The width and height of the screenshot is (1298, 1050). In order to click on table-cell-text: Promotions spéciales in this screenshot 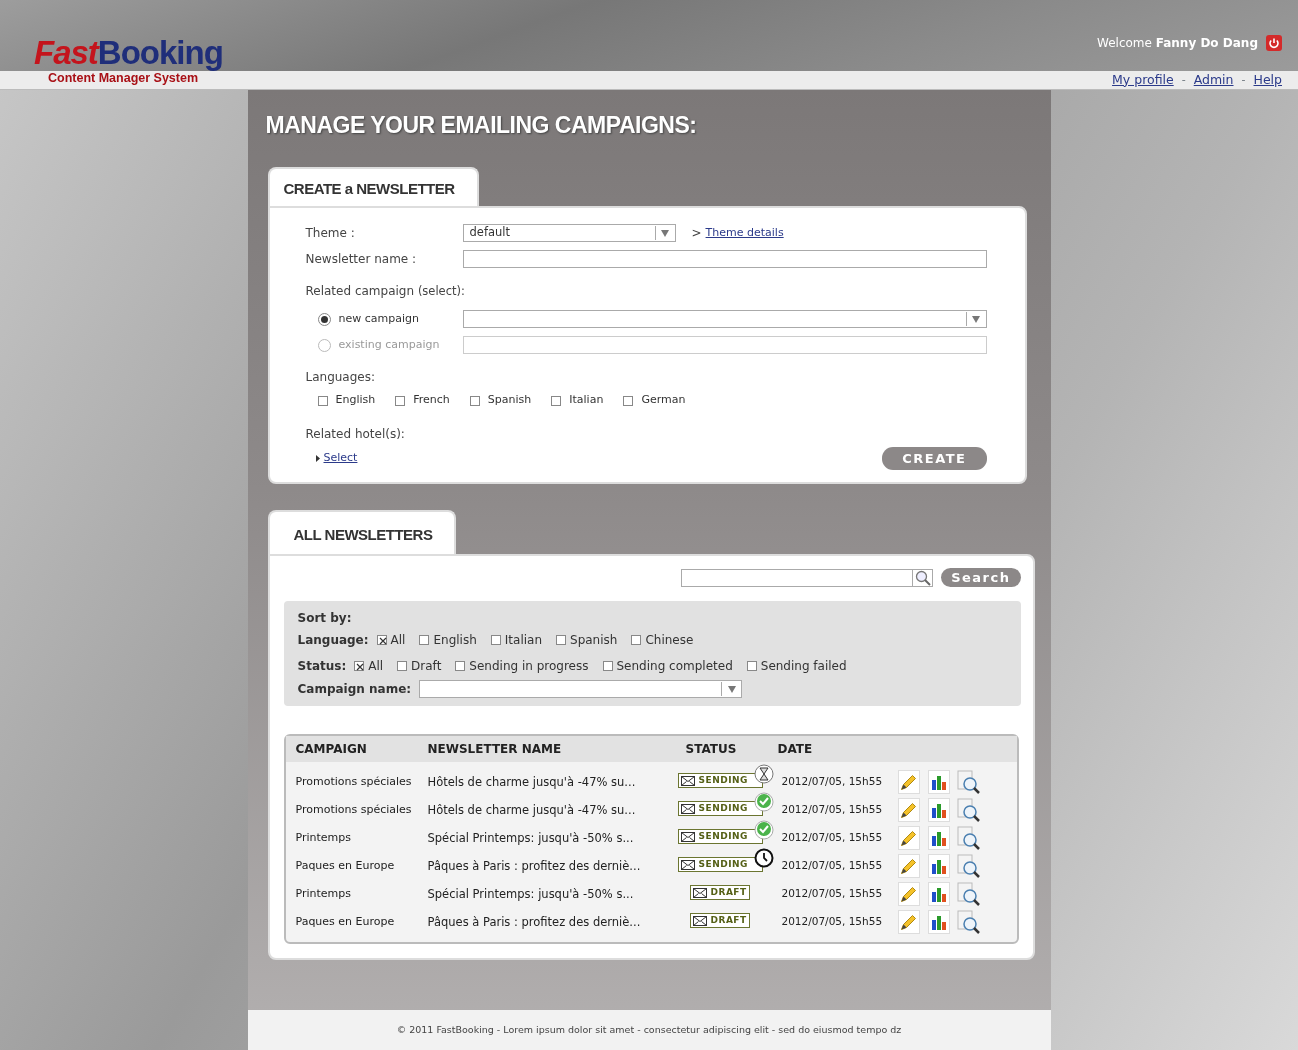, I will do `click(353, 782)`.